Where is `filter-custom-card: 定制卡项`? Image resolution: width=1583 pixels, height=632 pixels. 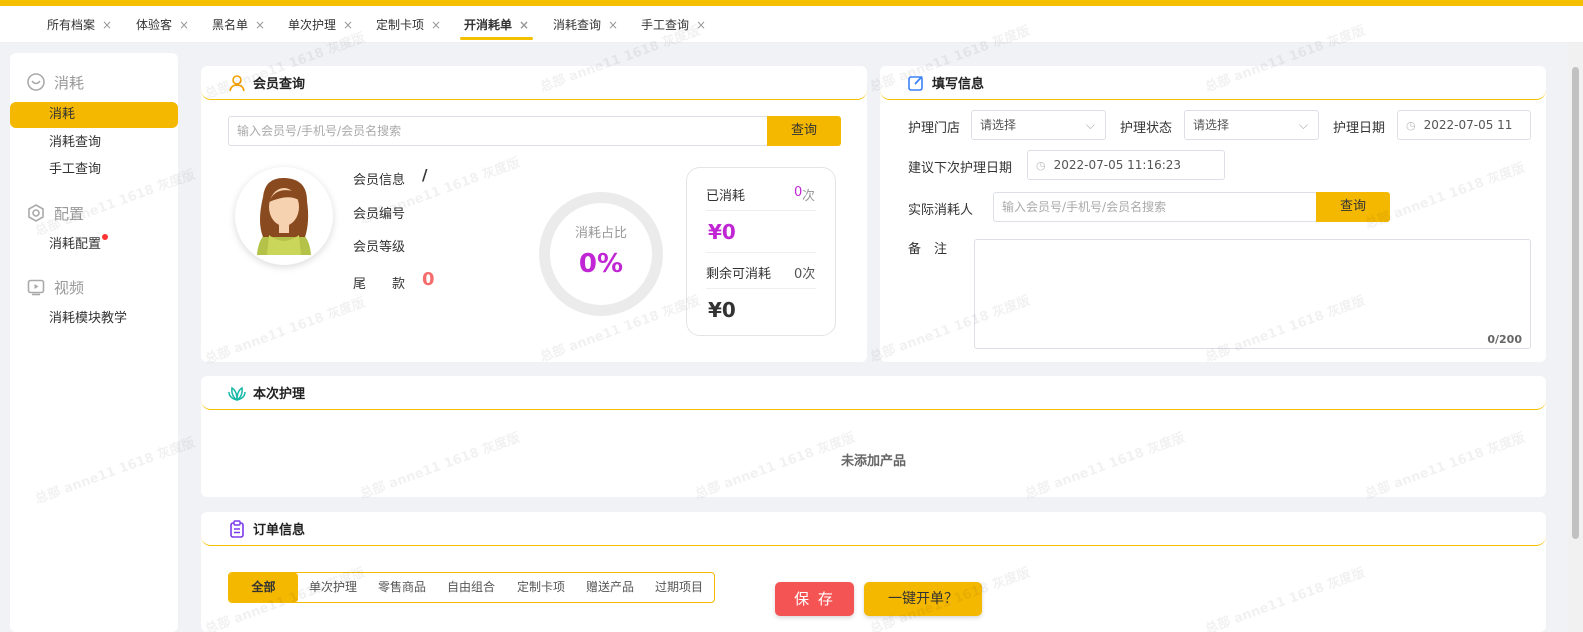
filter-custom-card: 定制卡项 is located at coordinates (541, 587).